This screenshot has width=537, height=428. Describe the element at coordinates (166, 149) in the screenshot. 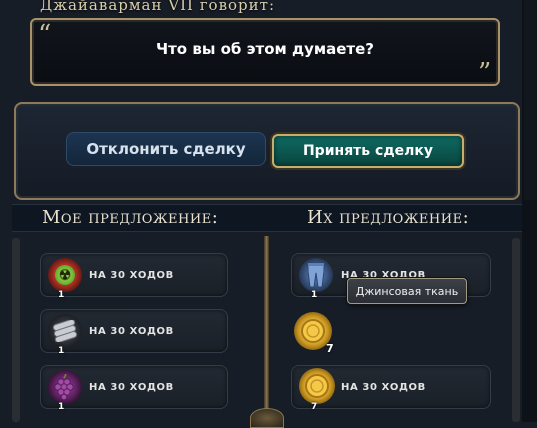

I see `reject-deal-button: Отклонить сделку` at that location.